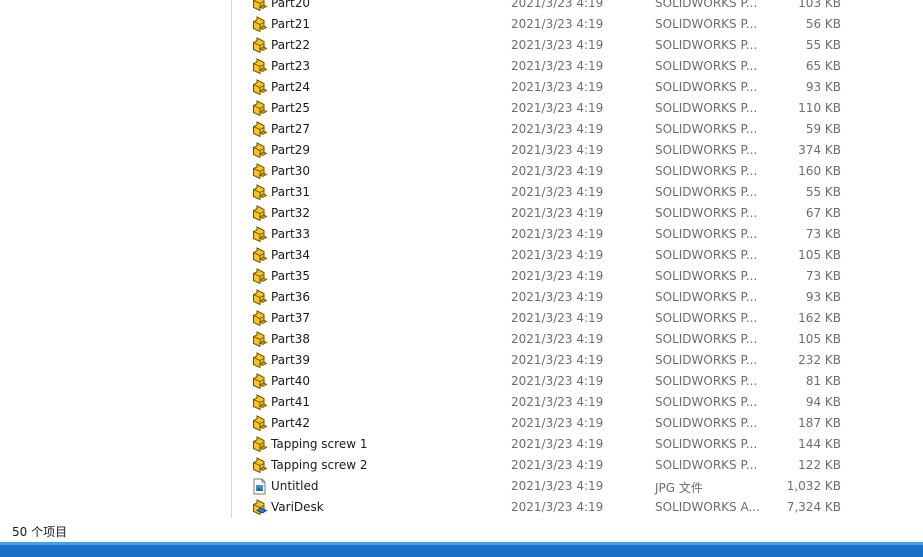  I want to click on file-name: Part38, so click(290, 339).